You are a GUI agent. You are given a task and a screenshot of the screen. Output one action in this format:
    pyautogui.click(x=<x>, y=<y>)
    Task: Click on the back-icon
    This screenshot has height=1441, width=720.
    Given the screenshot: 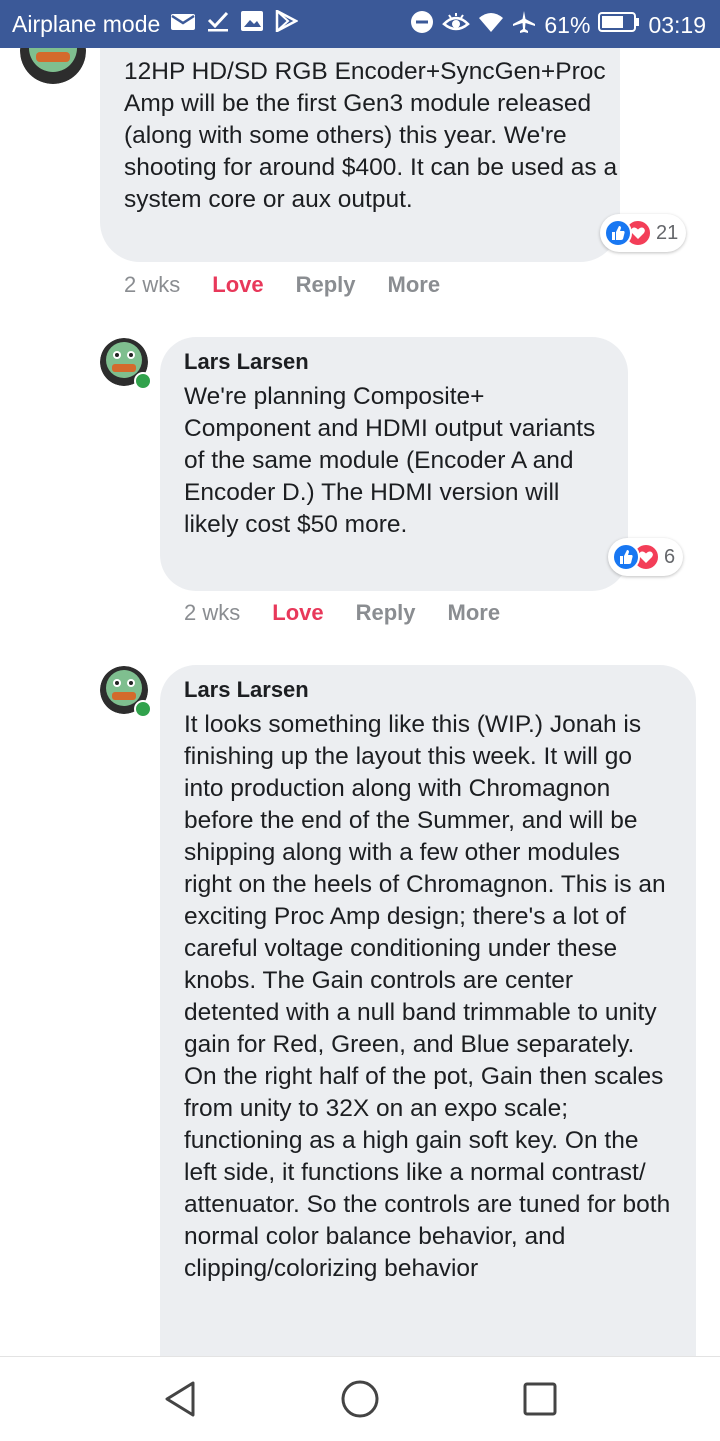 What is the action you would take?
    pyautogui.click(x=180, y=1401)
    